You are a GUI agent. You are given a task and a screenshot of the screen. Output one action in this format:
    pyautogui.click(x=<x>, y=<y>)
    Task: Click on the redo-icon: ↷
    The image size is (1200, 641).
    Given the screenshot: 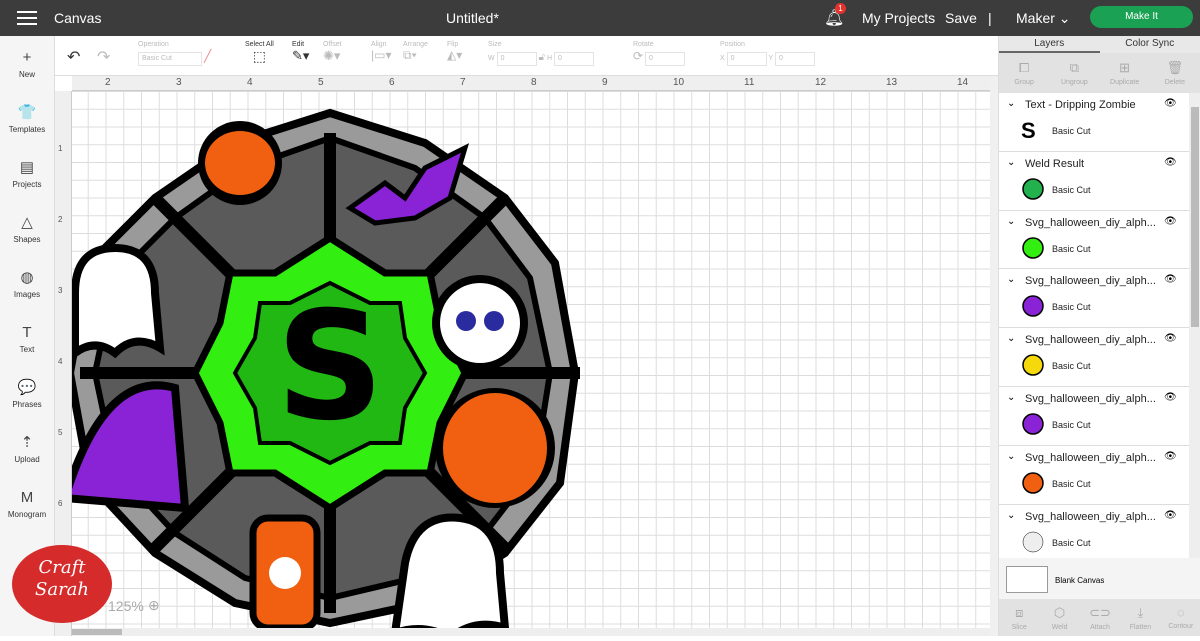 What is the action you would take?
    pyautogui.click(x=103, y=57)
    